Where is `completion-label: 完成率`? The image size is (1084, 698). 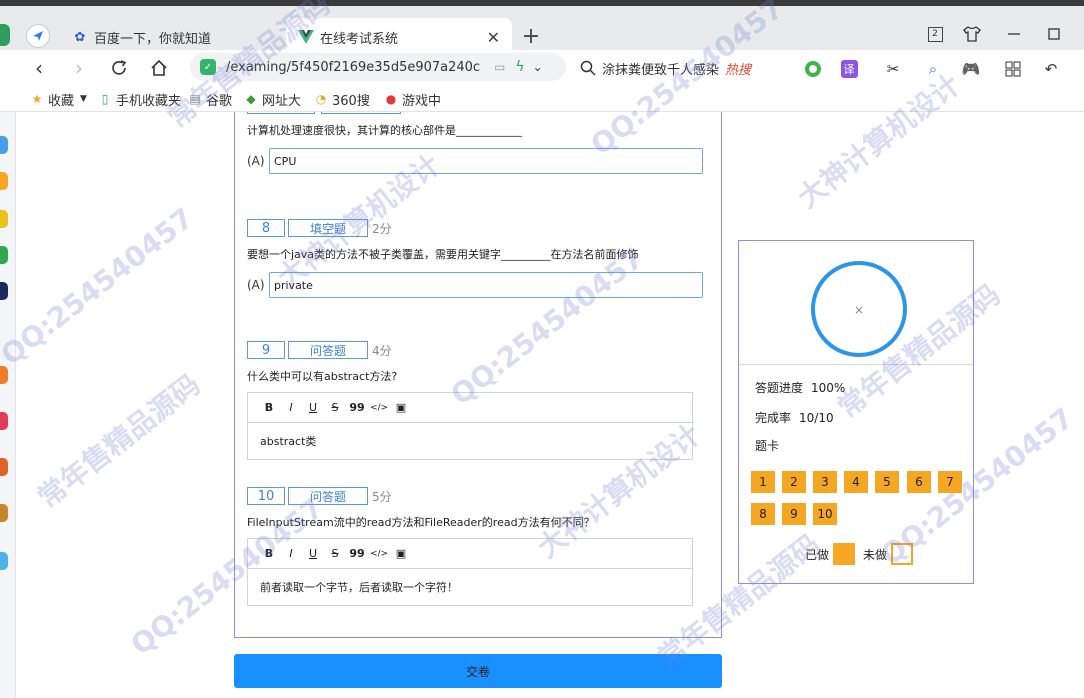 completion-label: 完成率 is located at coordinates (773, 418).